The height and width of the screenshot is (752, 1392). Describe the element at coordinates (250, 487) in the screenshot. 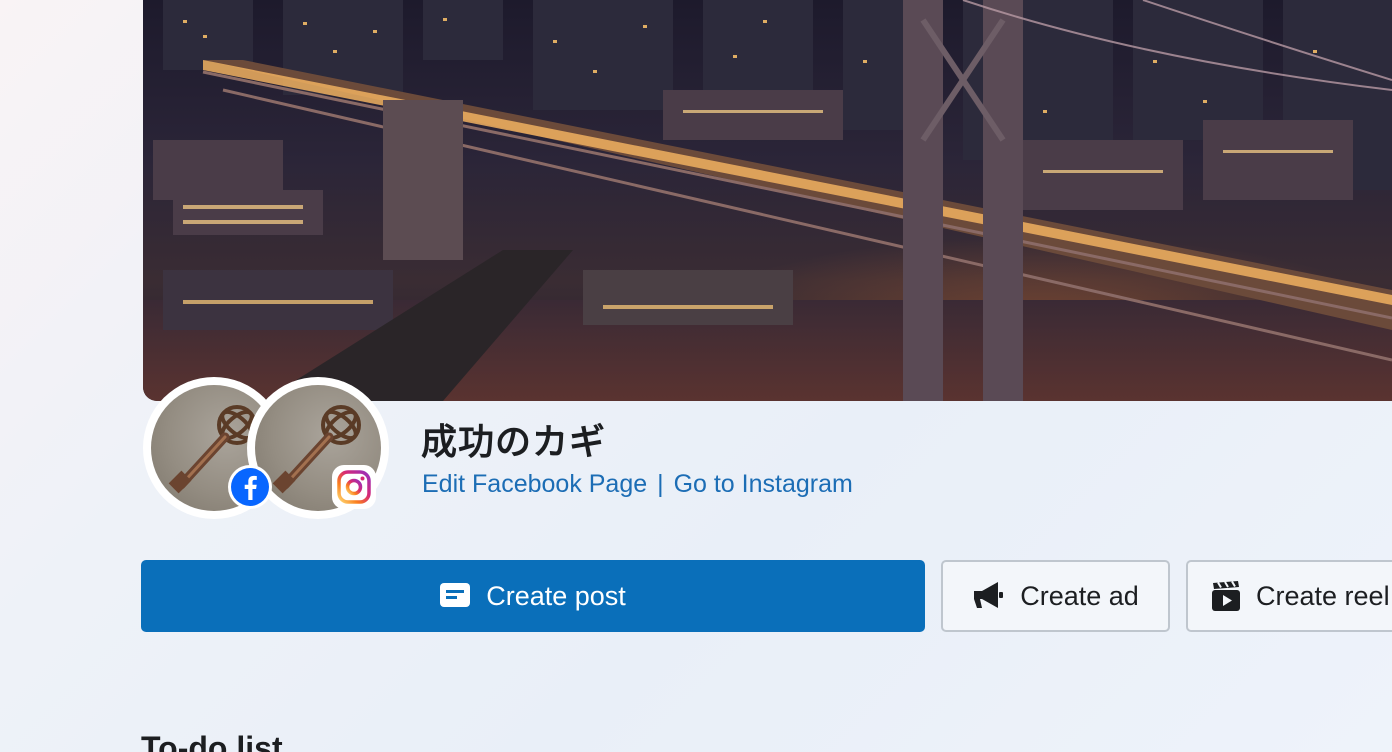

I see `facebook-icon` at that location.